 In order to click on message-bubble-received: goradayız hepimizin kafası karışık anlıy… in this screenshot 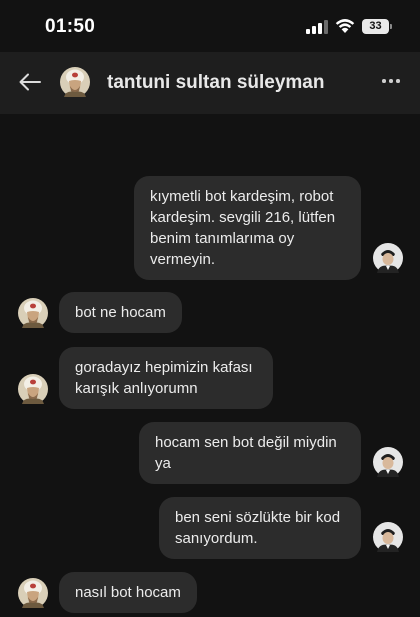, I will do `click(166, 378)`.